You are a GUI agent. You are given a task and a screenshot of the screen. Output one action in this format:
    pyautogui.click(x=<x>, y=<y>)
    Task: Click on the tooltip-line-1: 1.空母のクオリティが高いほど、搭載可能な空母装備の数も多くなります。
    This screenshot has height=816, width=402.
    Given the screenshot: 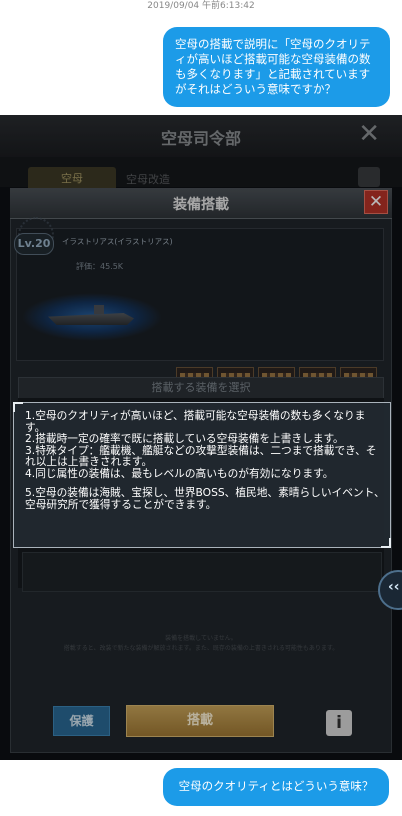 What is the action you would take?
    pyautogui.click(x=195, y=421)
    